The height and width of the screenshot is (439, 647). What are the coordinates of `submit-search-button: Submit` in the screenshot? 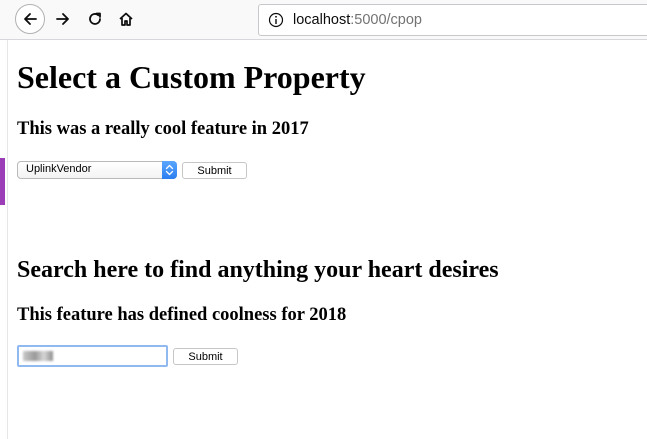 It's located at (205, 356).